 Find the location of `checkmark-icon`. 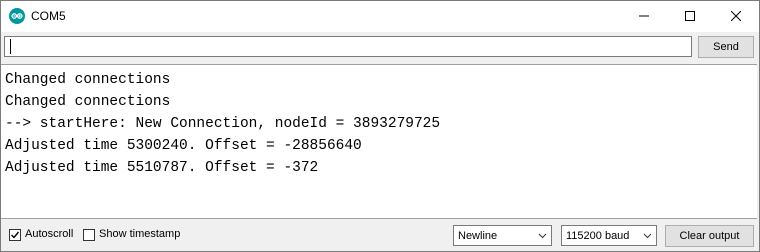

checkmark-icon is located at coordinates (15, 235).